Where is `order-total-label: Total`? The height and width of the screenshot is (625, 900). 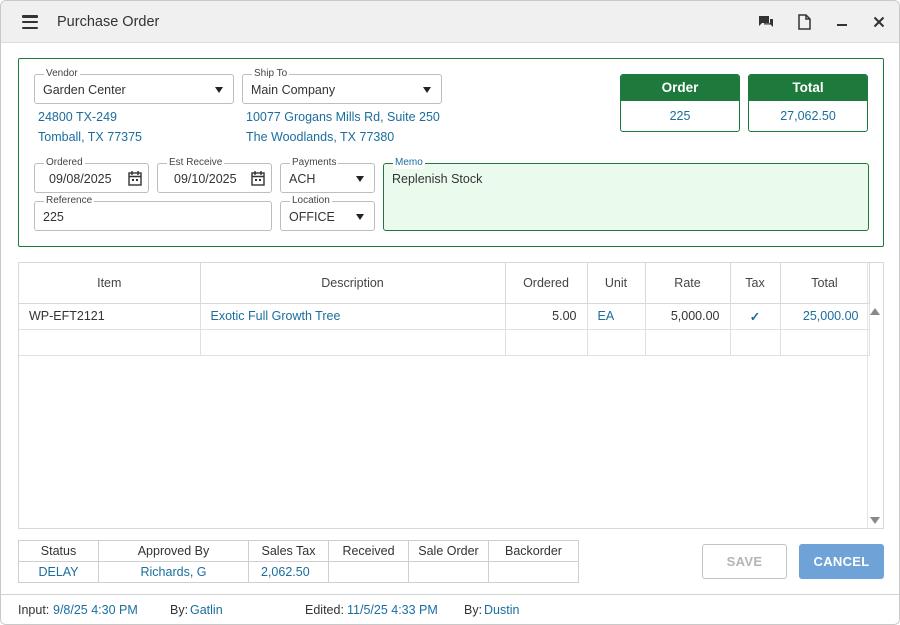 order-total-label: Total is located at coordinates (808, 88).